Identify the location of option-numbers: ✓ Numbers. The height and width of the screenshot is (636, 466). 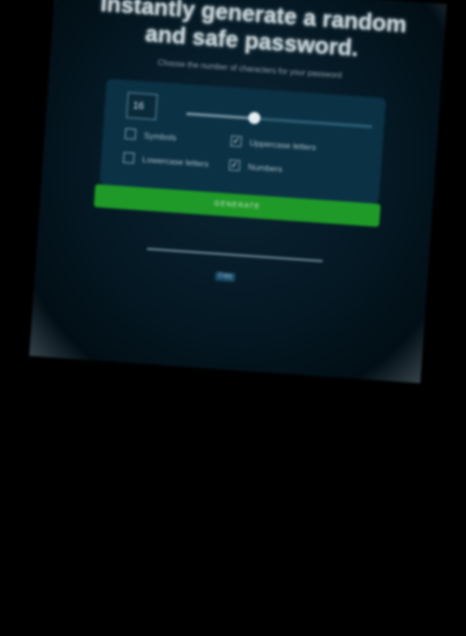
(255, 166).